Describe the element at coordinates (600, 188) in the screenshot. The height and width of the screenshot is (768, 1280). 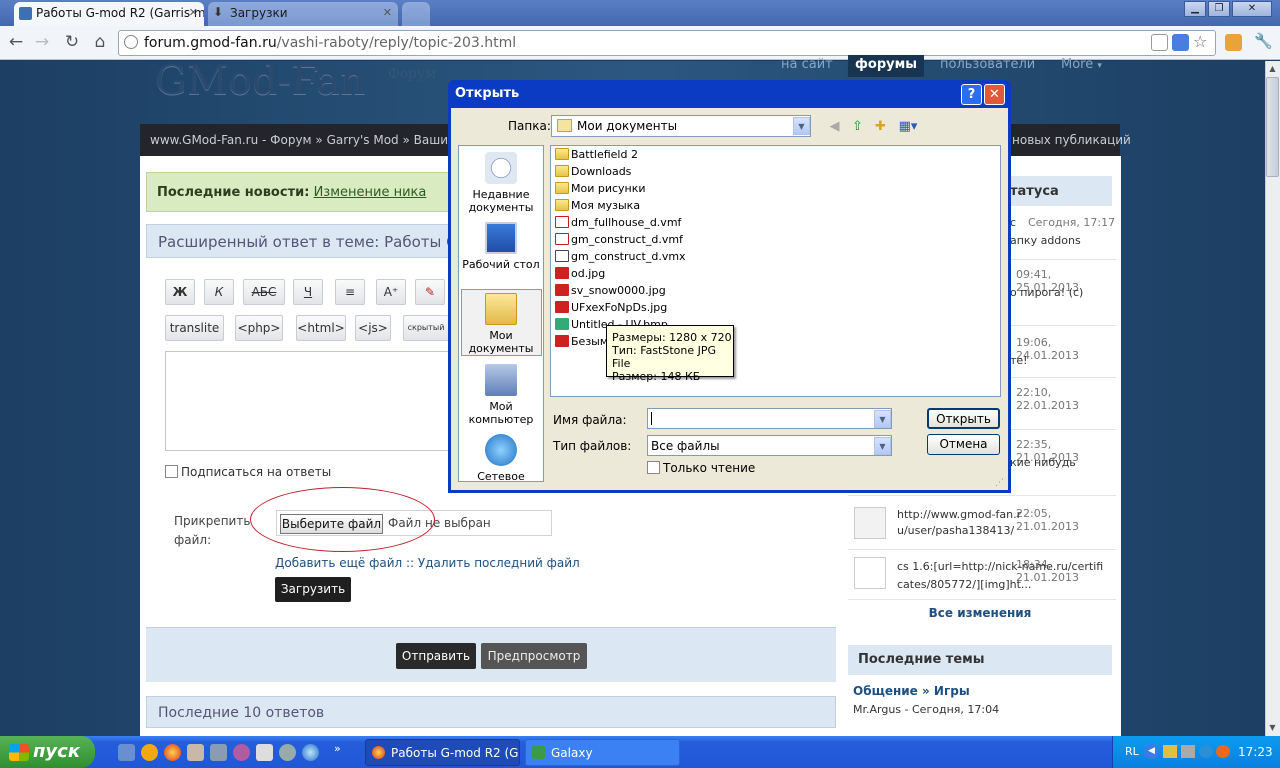
I see `list-item: Мои рисунки` at that location.